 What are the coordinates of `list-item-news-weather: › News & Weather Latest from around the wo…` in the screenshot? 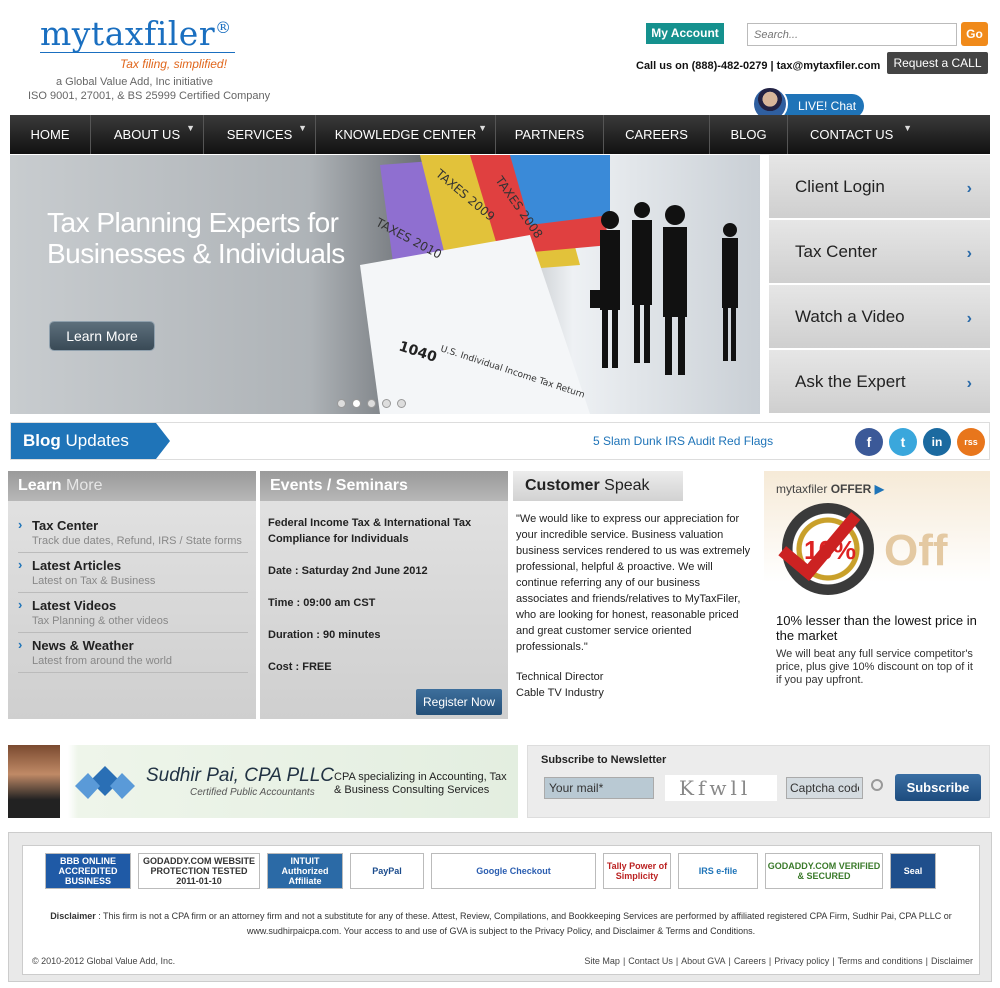 It's located at (133, 653).